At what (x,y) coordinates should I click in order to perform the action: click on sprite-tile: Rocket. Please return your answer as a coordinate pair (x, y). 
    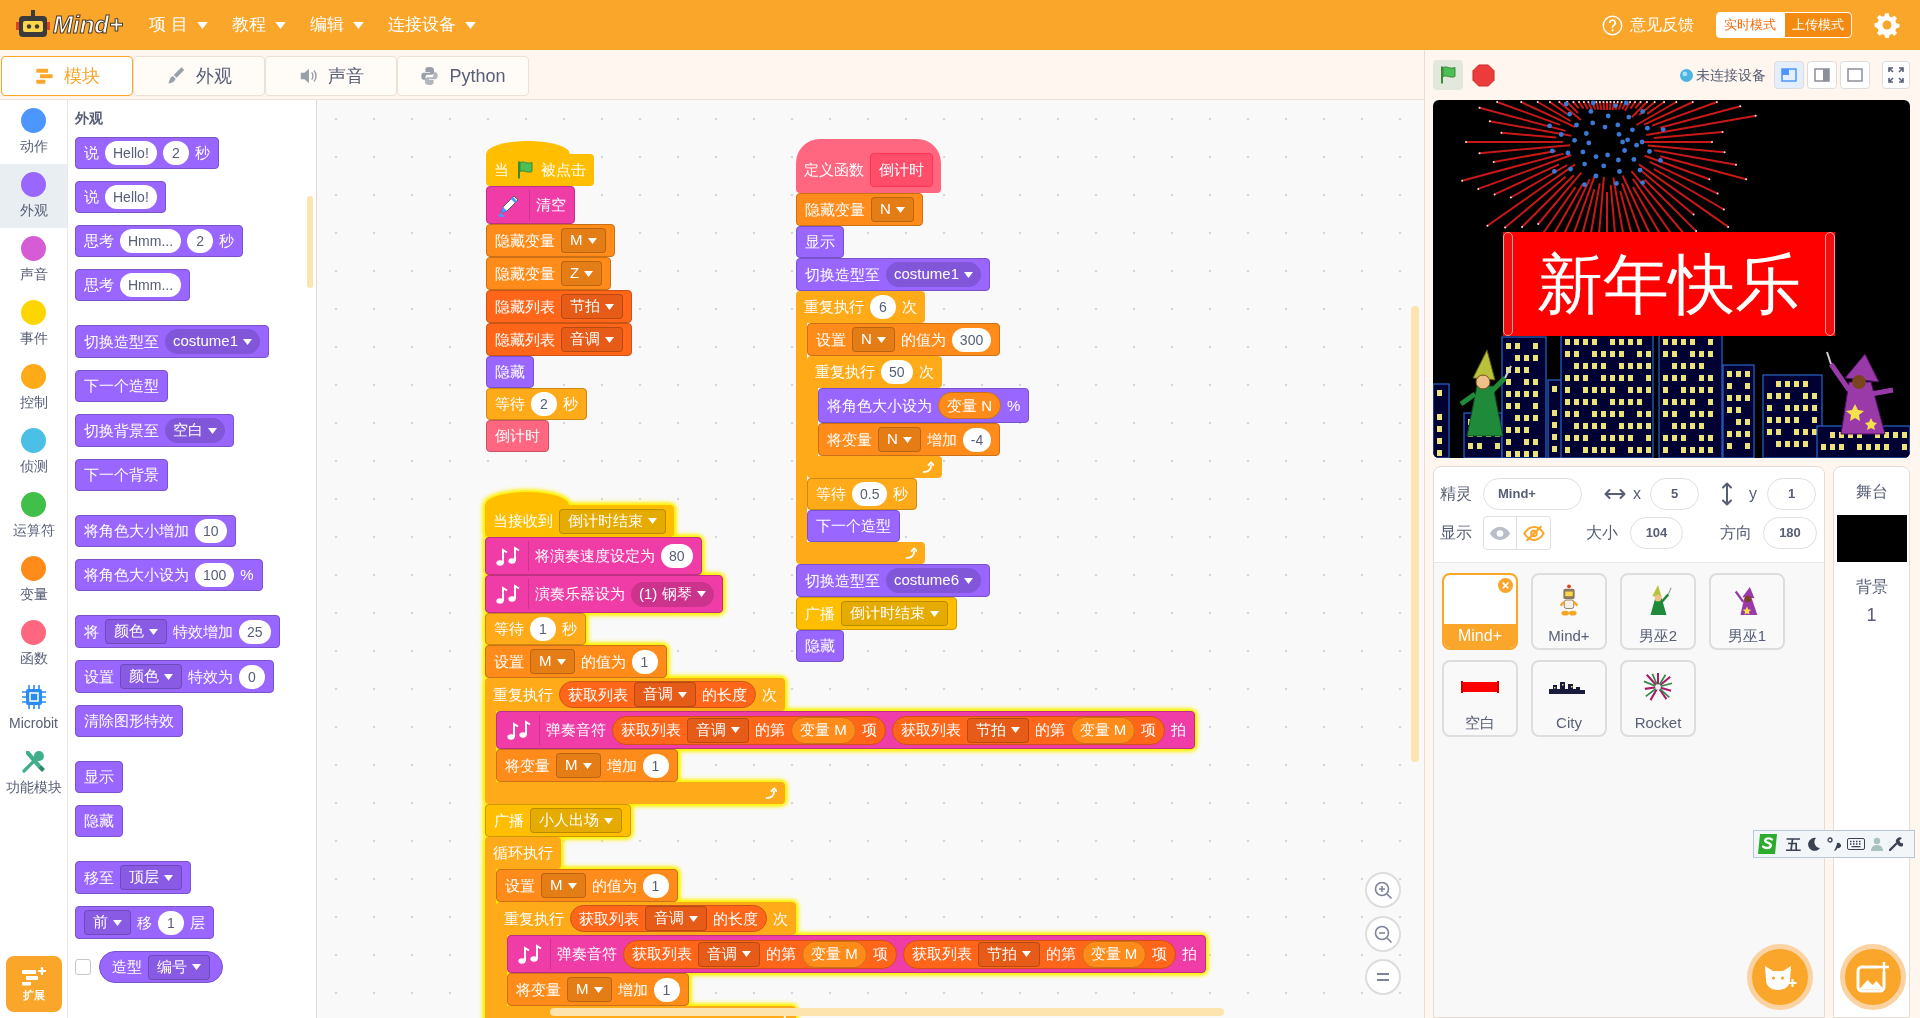
    Looking at the image, I should click on (1658, 698).